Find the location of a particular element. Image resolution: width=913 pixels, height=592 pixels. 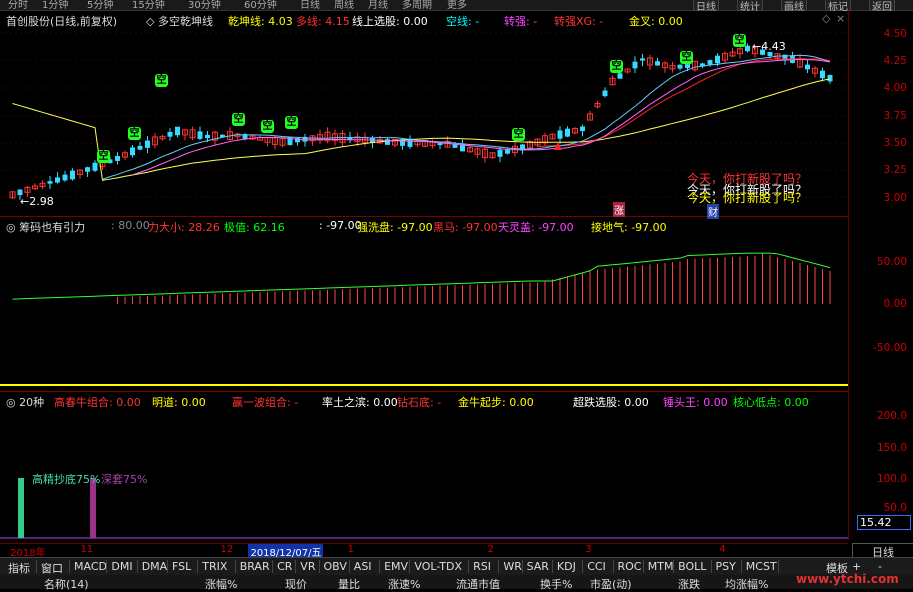

yMain-tick-2: 4.00 is located at coordinates (895, 88).